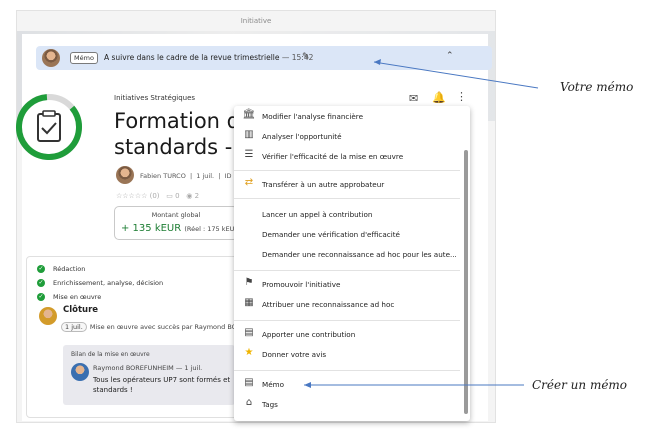 Image resolution: width=670 pixels, height=431 pixels. Describe the element at coordinates (580, 385) in the screenshot. I see `create-memo-callout: Créer un mémo` at that location.